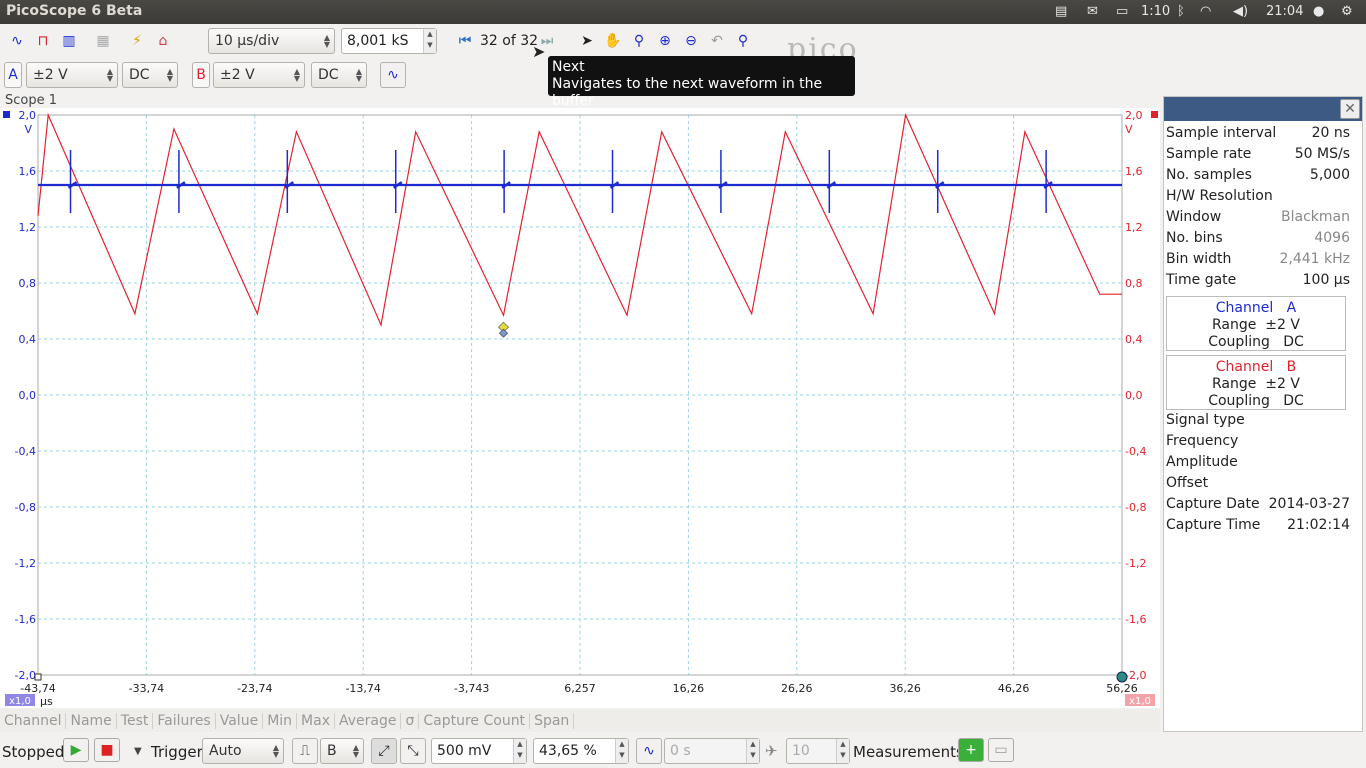  I want to click on stop-button: ■, so click(107, 750).